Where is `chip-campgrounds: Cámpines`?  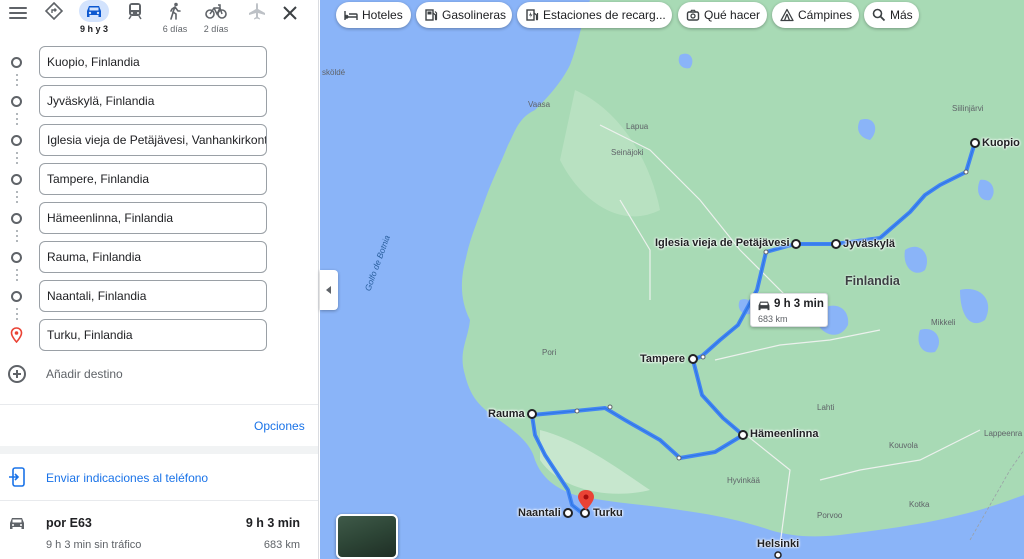 chip-campgrounds: Cámpines is located at coordinates (815, 15).